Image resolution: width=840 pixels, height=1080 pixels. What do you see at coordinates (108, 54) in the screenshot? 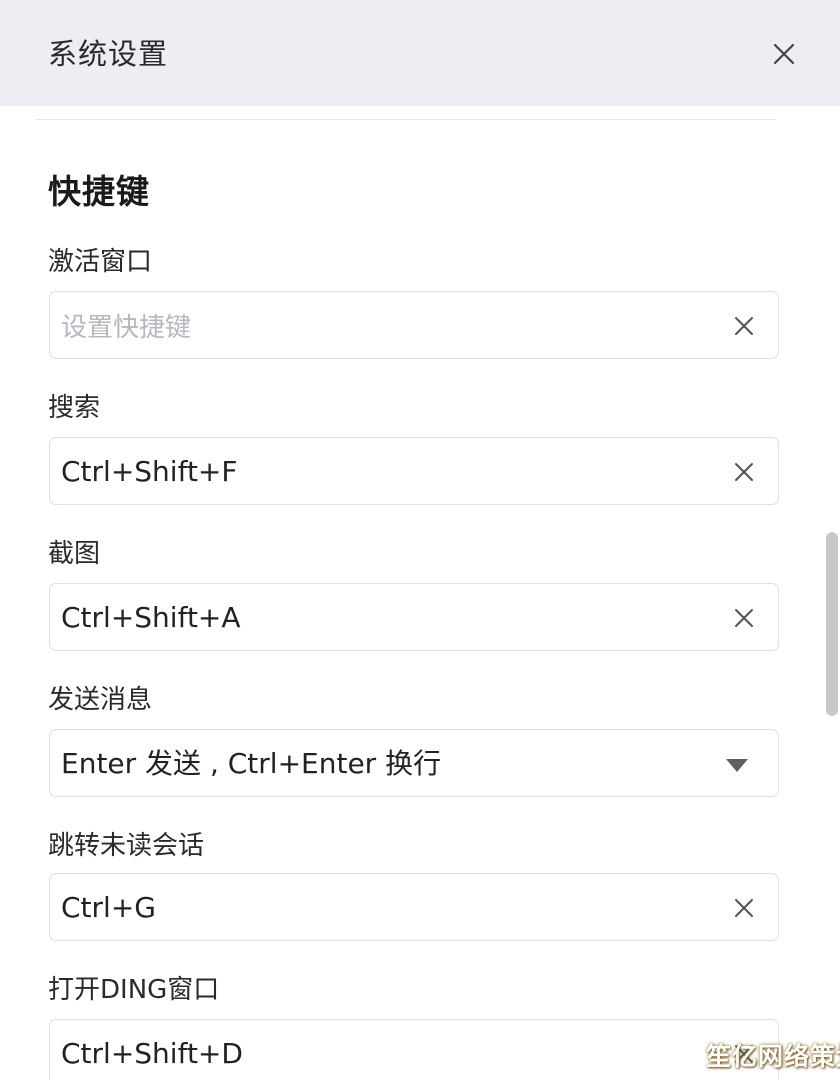
I see `dialog-title: 系统设置` at bounding box center [108, 54].